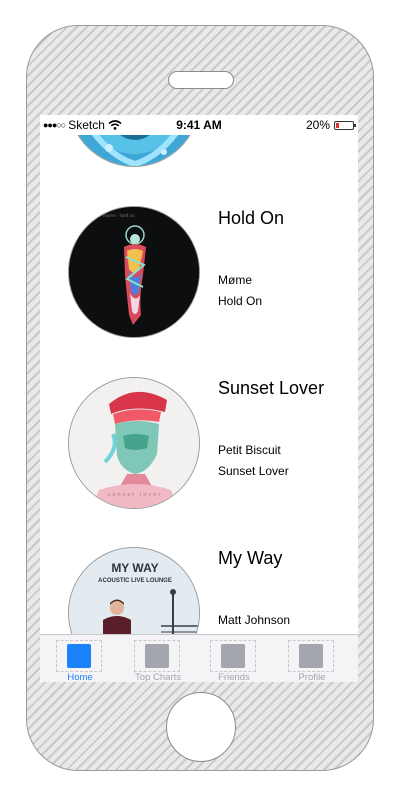  Describe the element at coordinates (134, 443) in the screenshot. I see `album-art-sunset-lover: sunset lover` at that location.